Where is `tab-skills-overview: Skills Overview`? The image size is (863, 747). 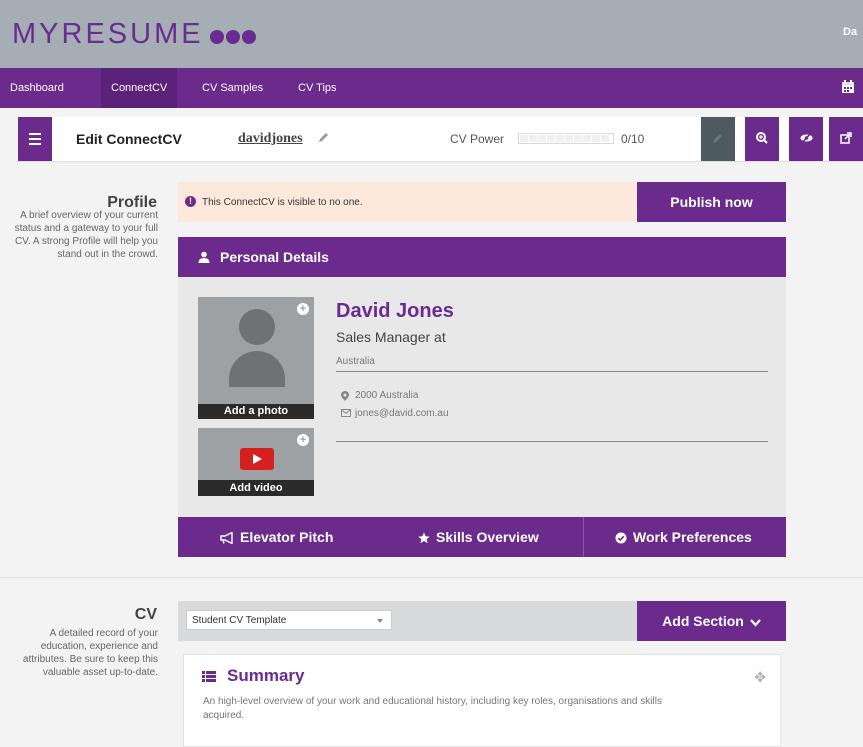
tab-skills-overview: Skills Overview is located at coordinates (478, 537).